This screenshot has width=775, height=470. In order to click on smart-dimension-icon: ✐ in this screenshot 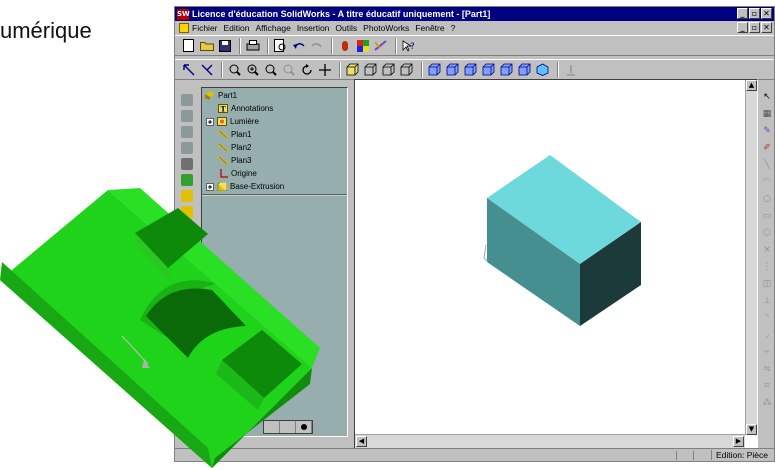, I will do `click(767, 148)`.